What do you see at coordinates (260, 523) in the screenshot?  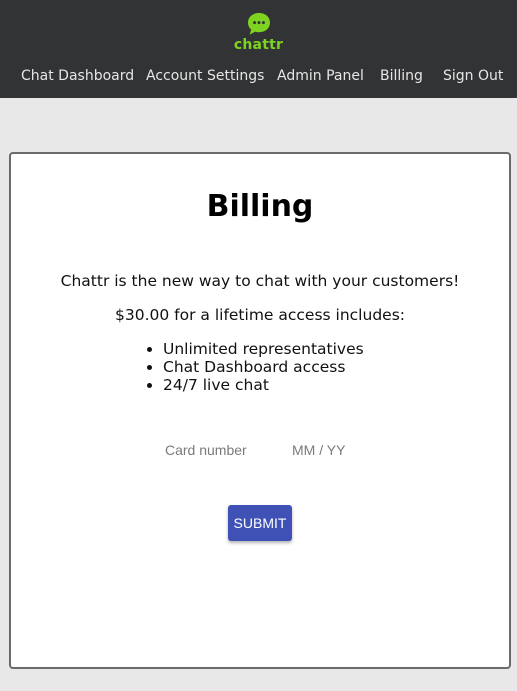 I see `submit-button: SUBMIT` at bounding box center [260, 523].